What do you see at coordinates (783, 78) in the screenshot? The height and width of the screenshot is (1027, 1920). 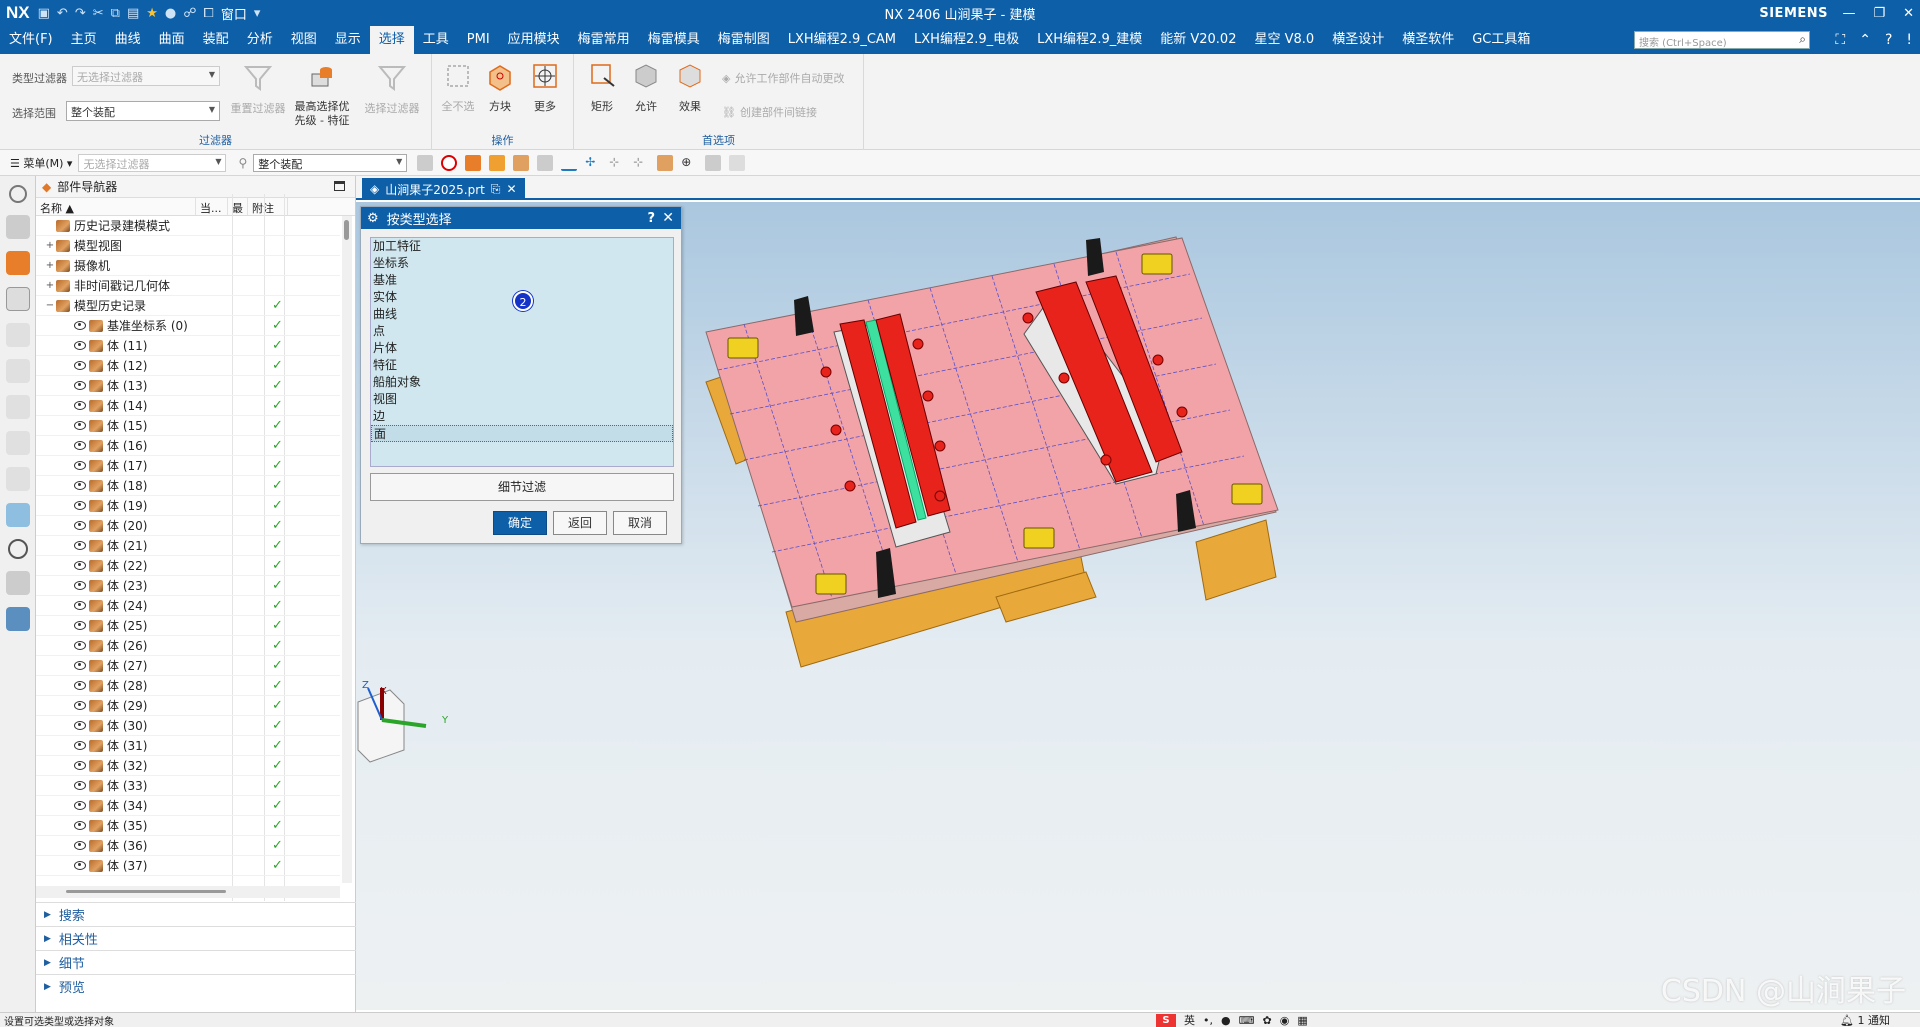 I see `allow-part-change-button: ◈ 允许工作部件自动更改` at bounding box center [783, 78].